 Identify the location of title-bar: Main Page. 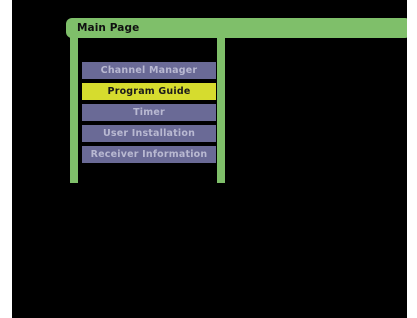
(236, 28).